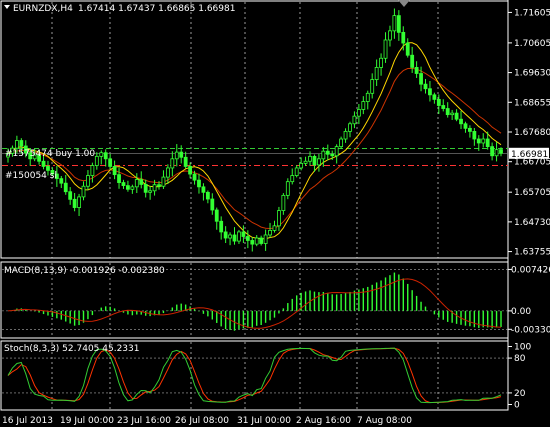 The width and height of the screenshot is (550, 427). I want to click on macd-scale: 0.007426 0.00 -0.003301, so click(529, 300).